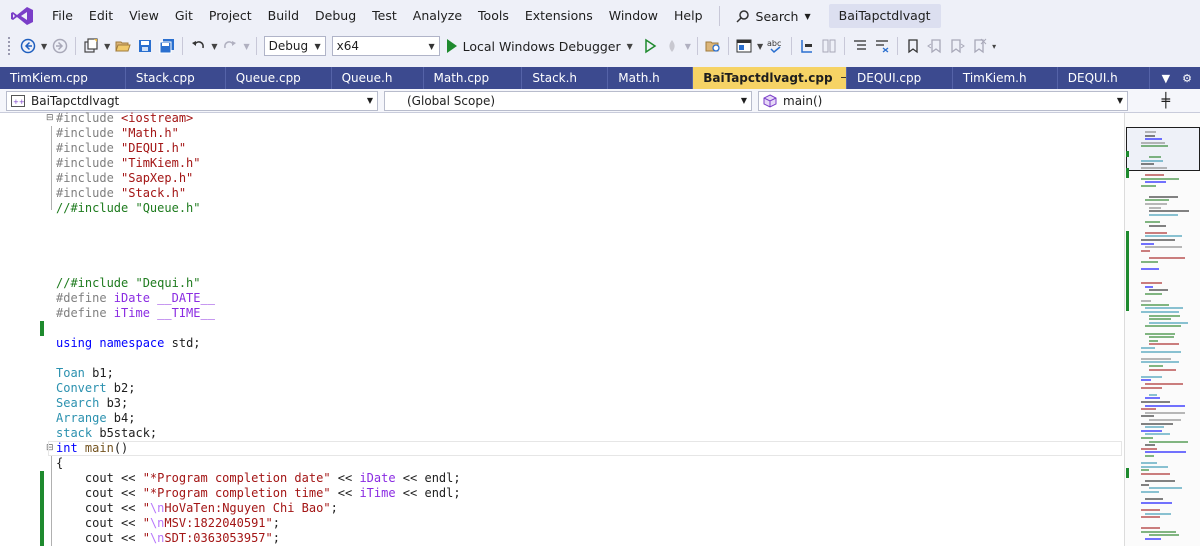  I want to click on menu-project: Project, so click(230, 16).